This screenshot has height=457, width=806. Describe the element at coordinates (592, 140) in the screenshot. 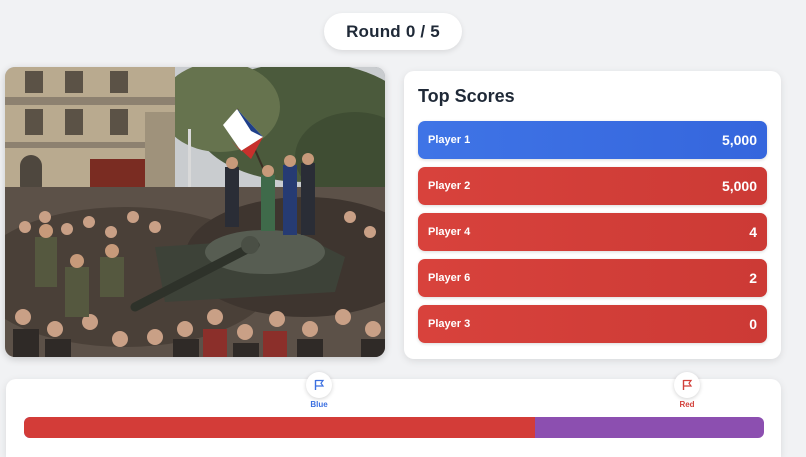

I see `score-row: Player 1 5,000` at that location.